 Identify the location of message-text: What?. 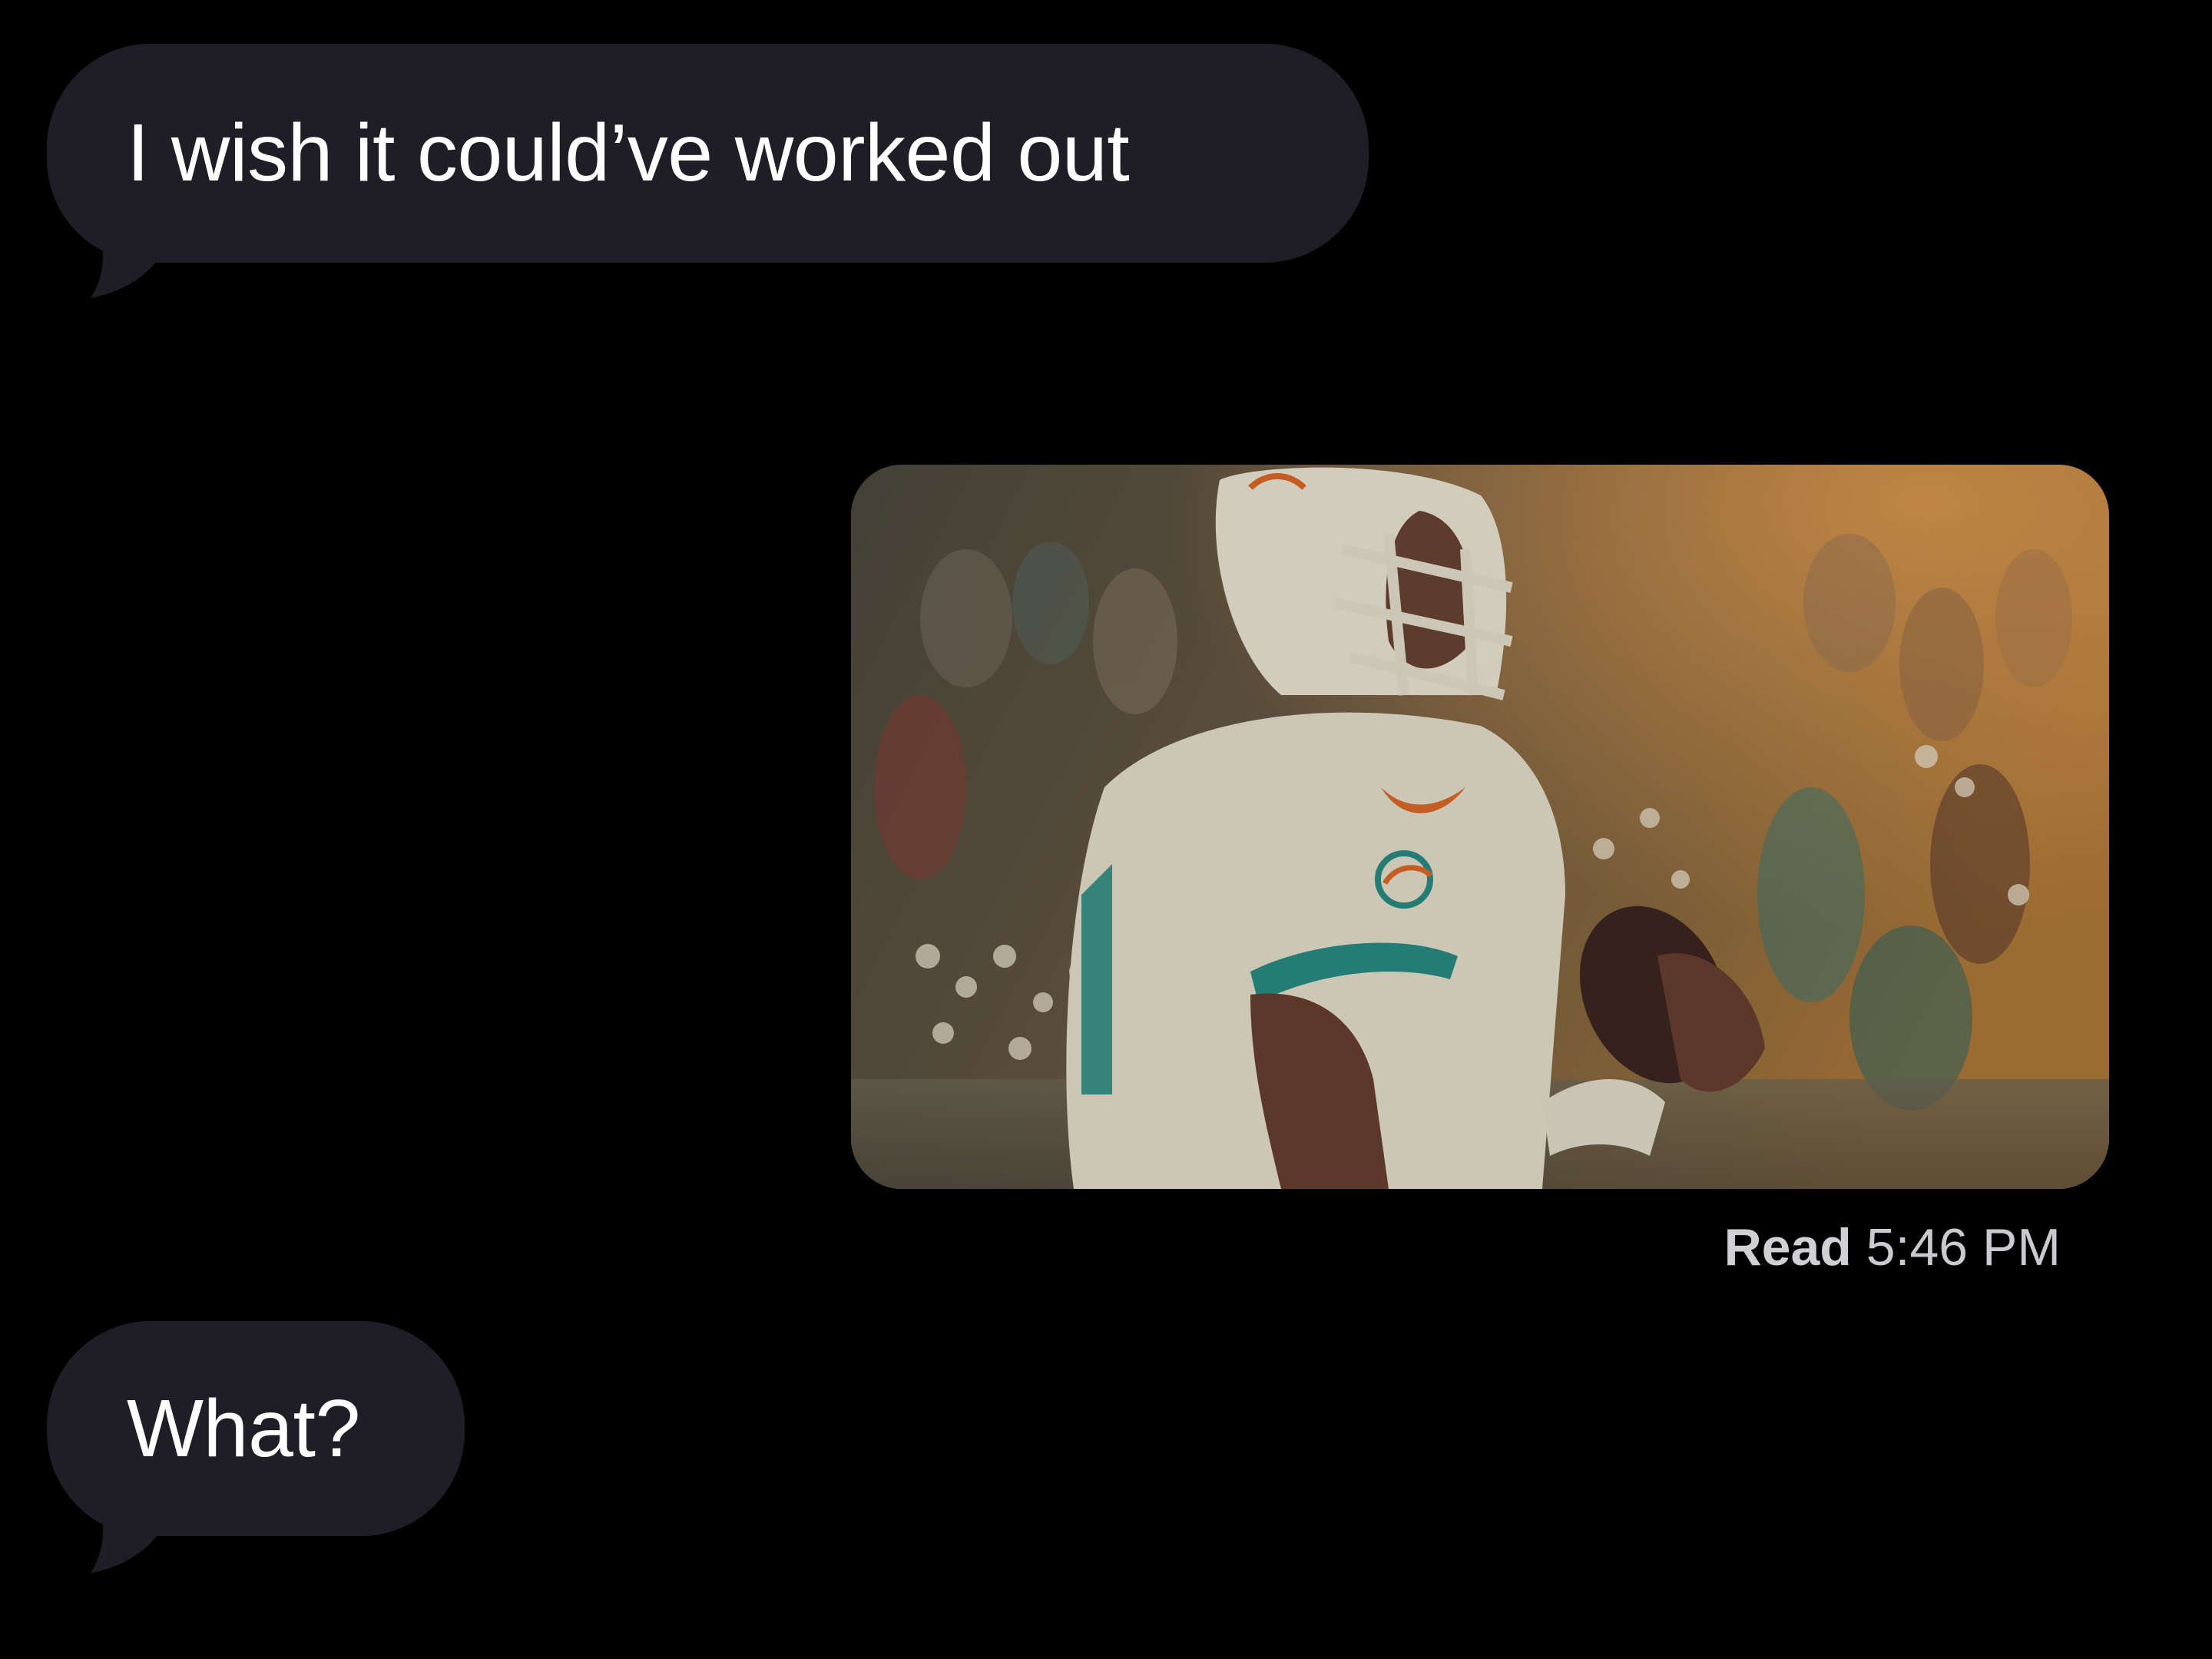
(243, 1428).